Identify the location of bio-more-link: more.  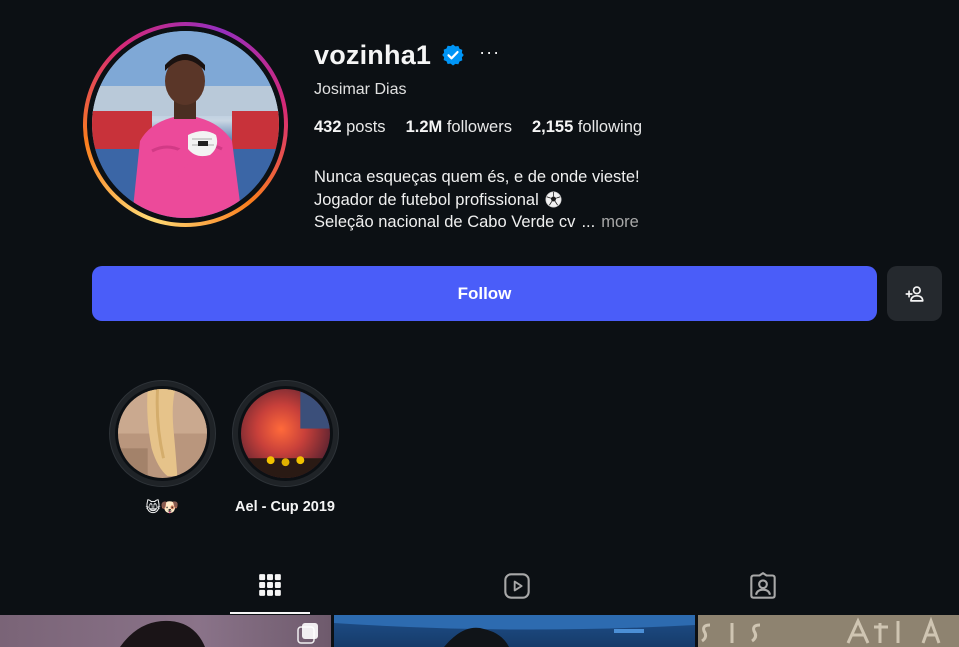
(620, 222).